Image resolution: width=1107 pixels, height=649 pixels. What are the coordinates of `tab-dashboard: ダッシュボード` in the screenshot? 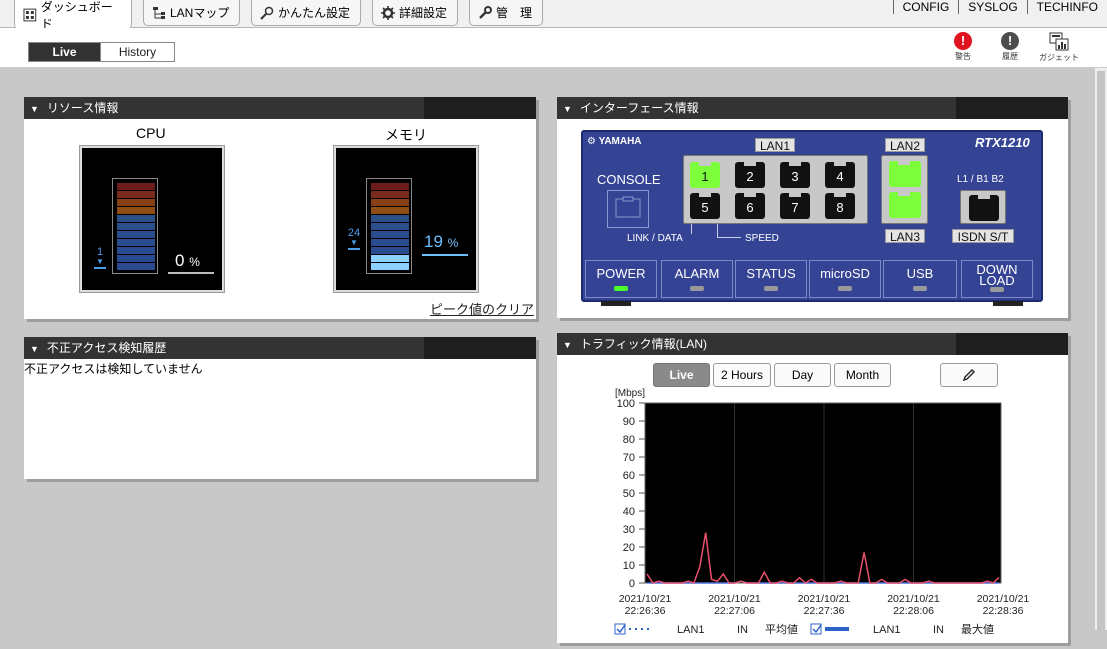 It's located at (73, 15).